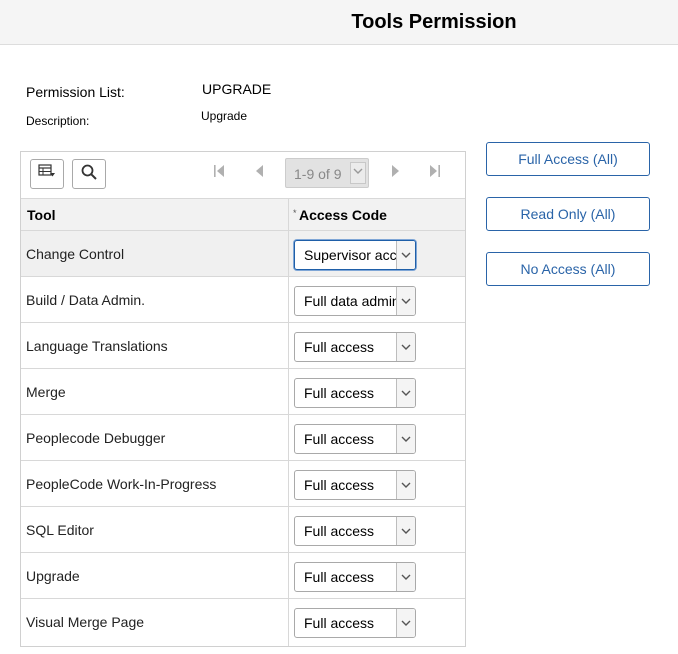 The width and height of the screenshot is (678, 654). Describe the element at coordinates (318, 174) in the screenshot. I see `page-range-text: 1-9 of 9` at that location.